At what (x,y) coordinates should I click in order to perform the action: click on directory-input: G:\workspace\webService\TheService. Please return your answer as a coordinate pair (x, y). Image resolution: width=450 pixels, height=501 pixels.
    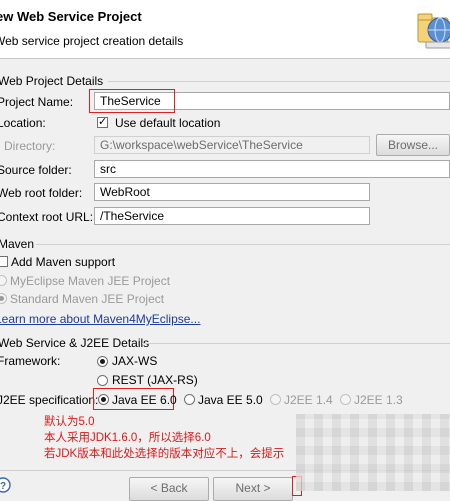
    Looking at the image, I should click on (232, 145).